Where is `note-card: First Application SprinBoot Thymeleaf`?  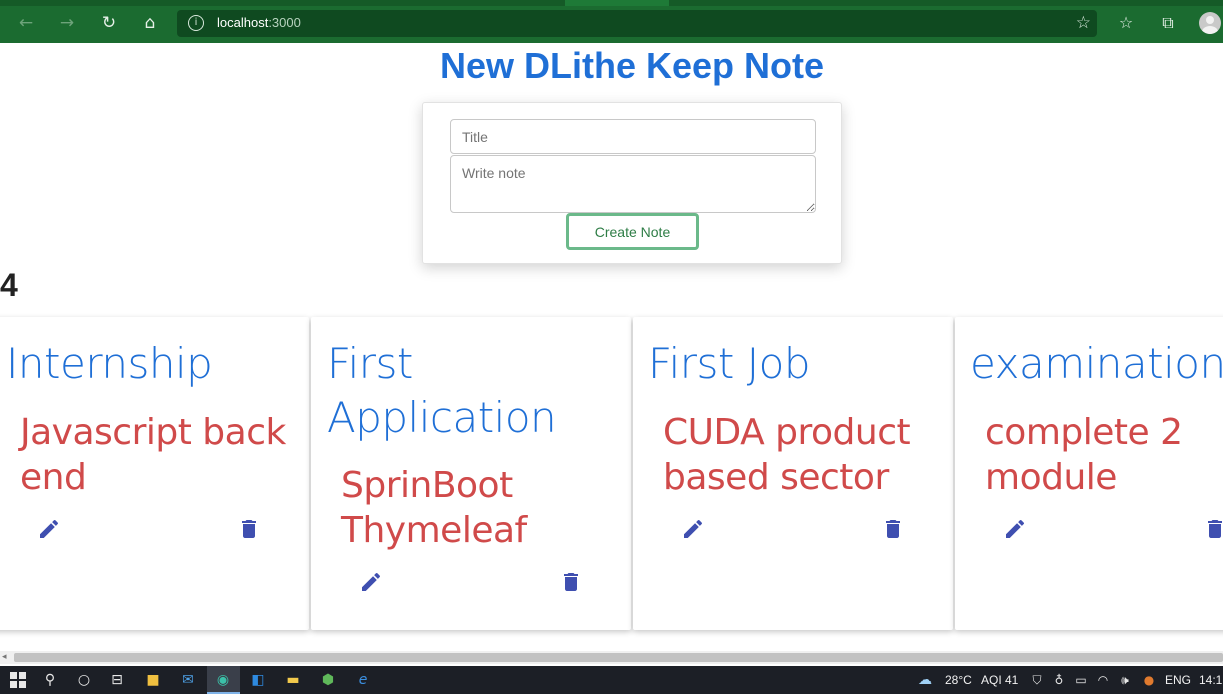 note-card: First Application SprinBoot Thymeleaf is located at coordinates (471, 473).